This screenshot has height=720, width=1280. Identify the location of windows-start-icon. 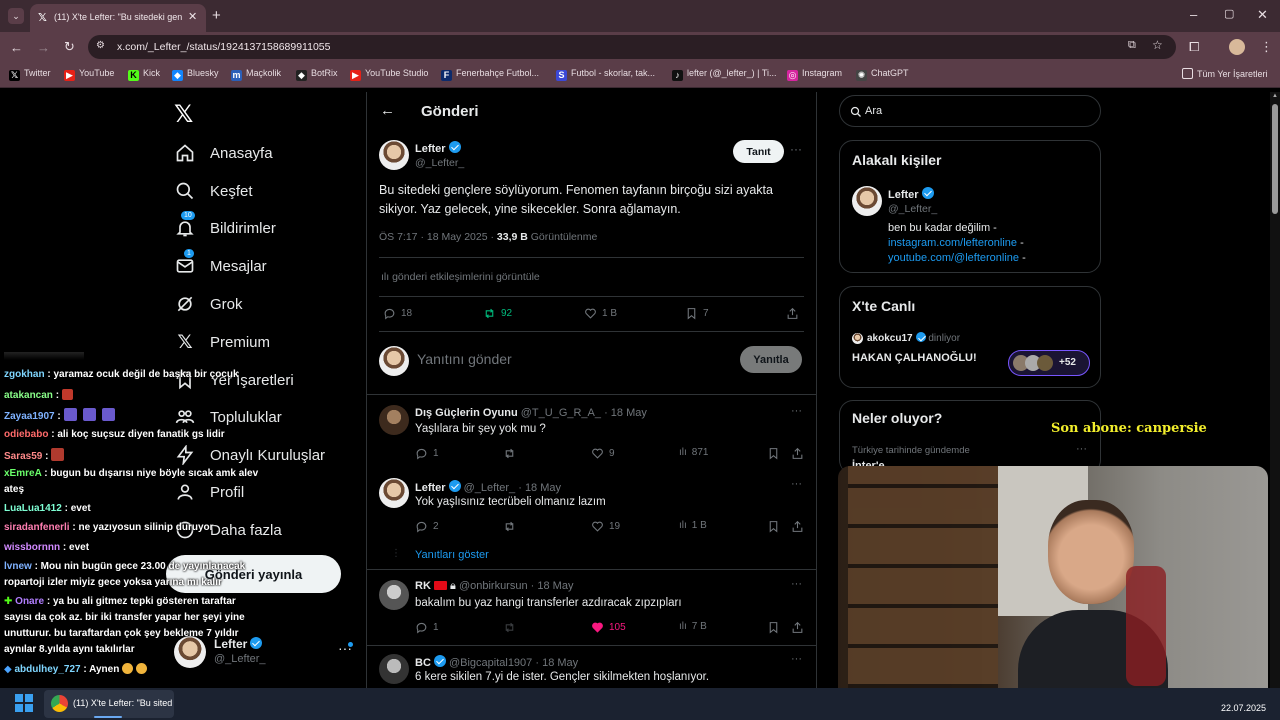
(24, 703).